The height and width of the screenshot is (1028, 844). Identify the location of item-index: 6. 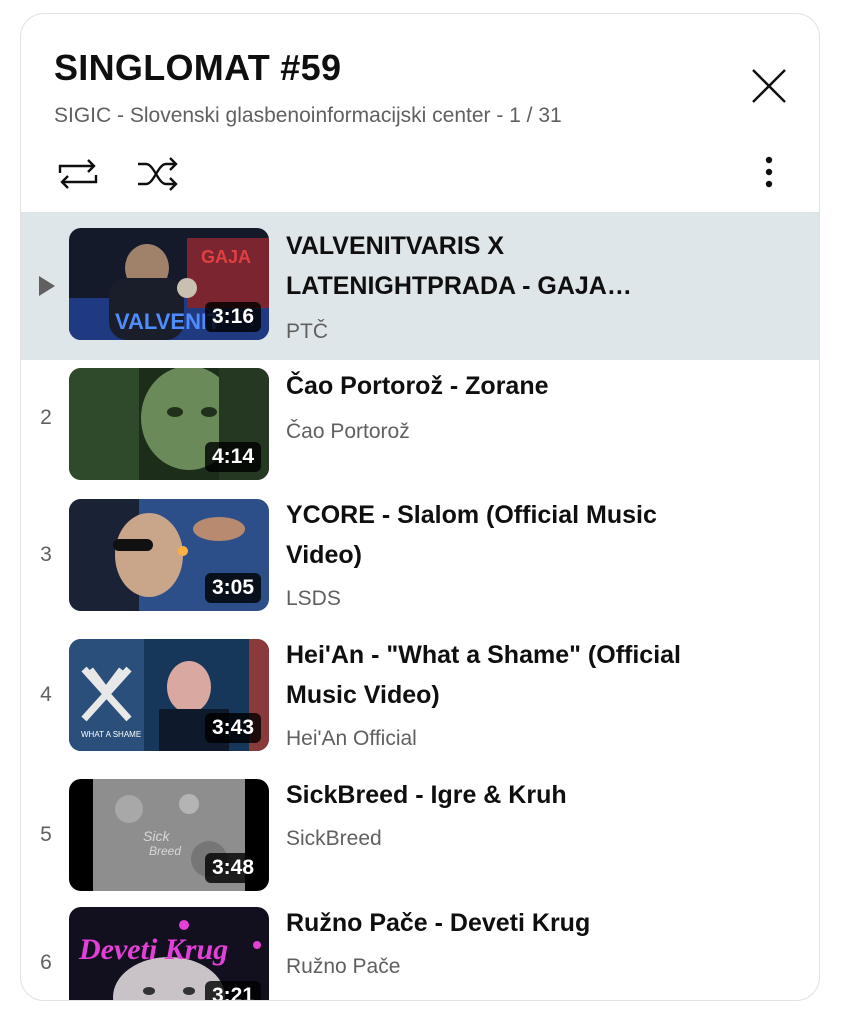
(46, 962).